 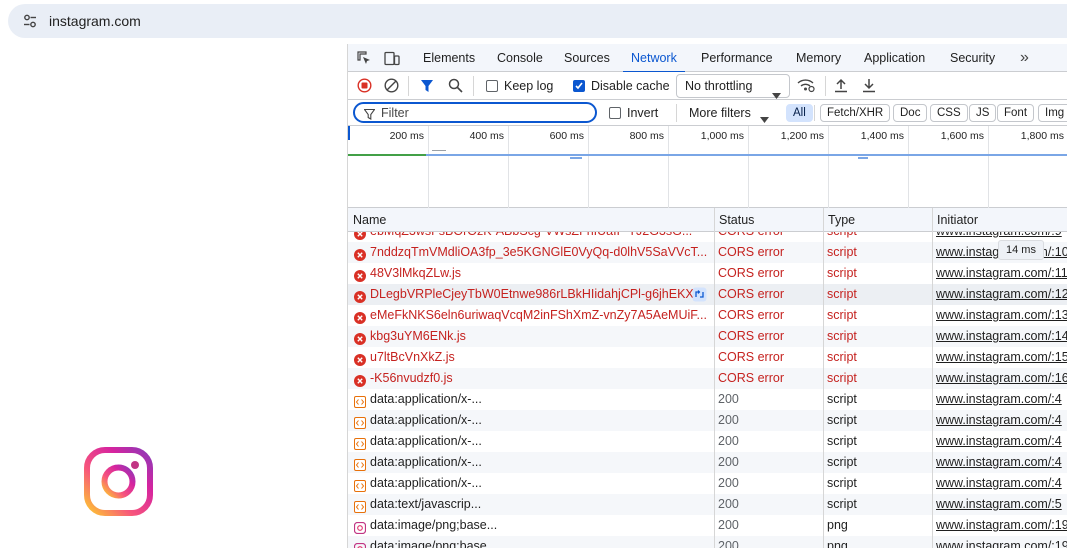 I want to click on more-filters-button: More filters, so click(x=720, y=113).